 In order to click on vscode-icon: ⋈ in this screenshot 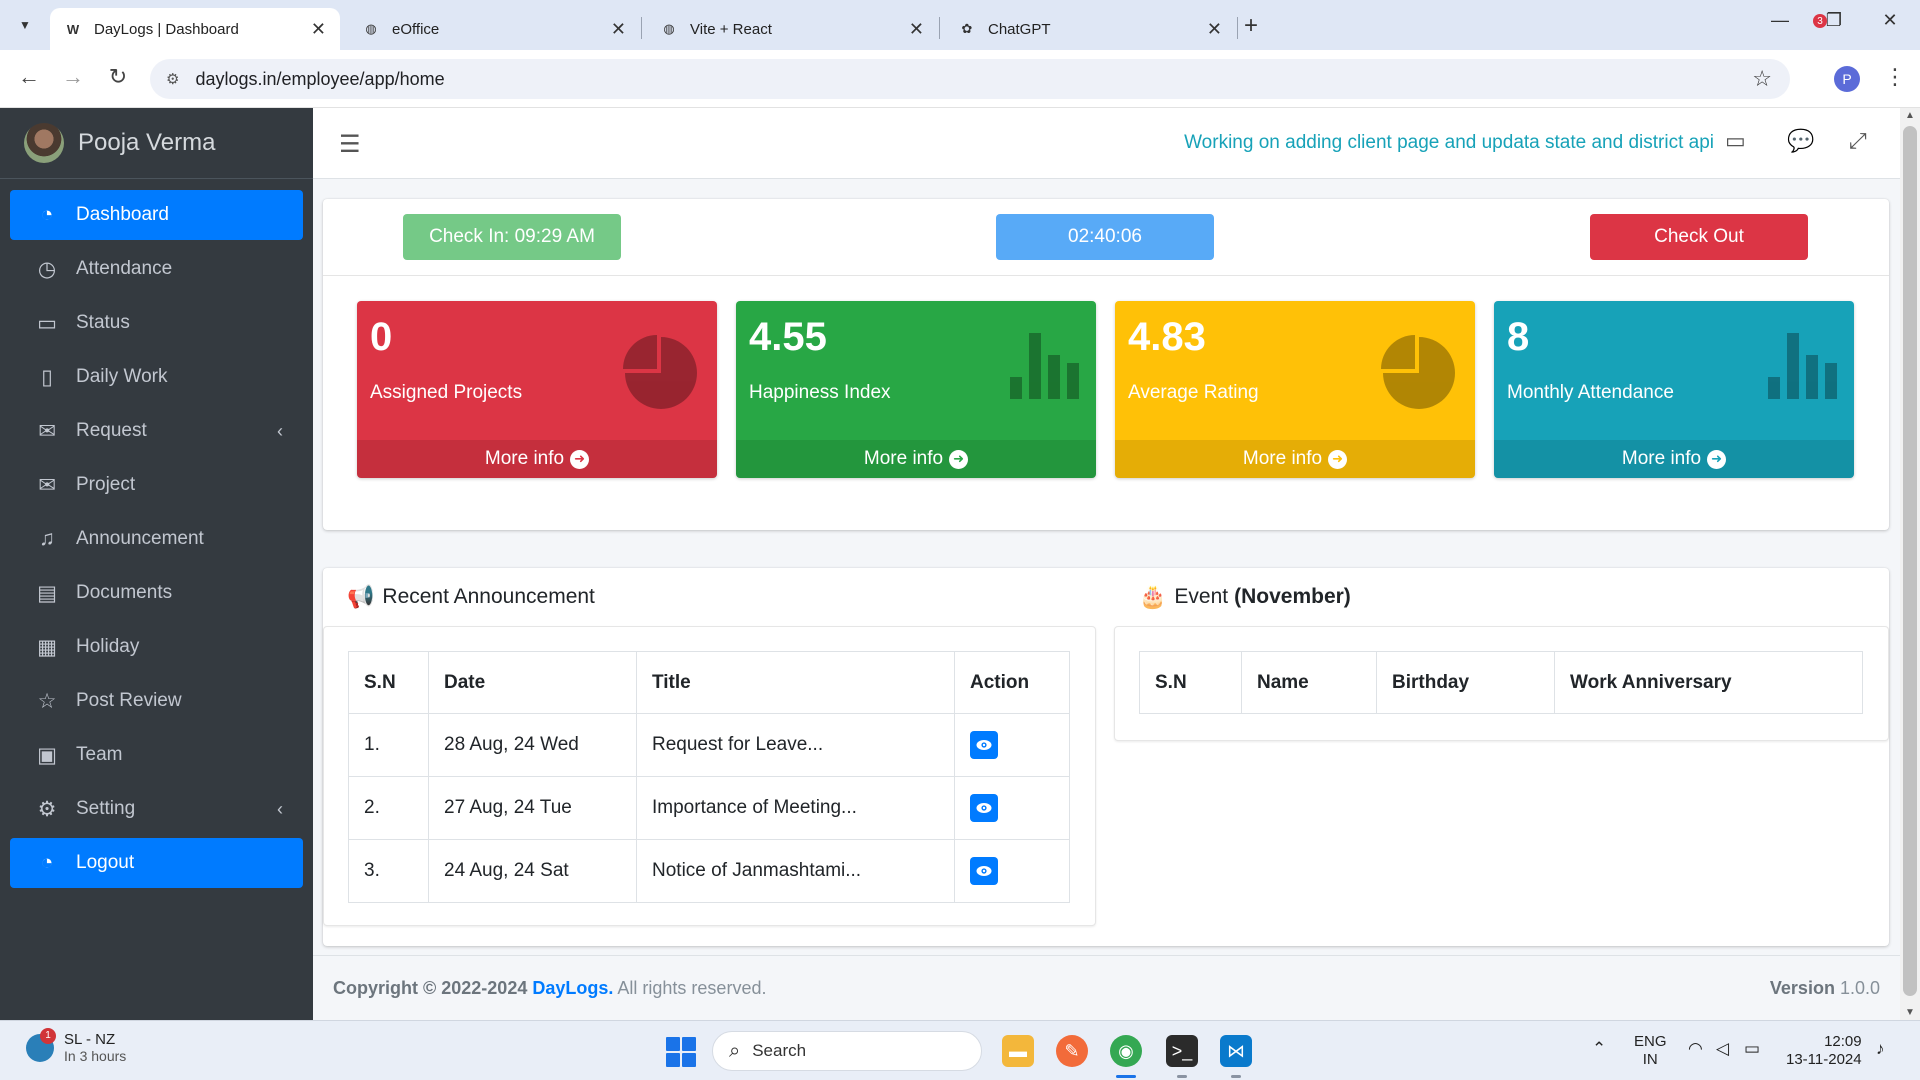, I will do `click(1236, 1051)`.